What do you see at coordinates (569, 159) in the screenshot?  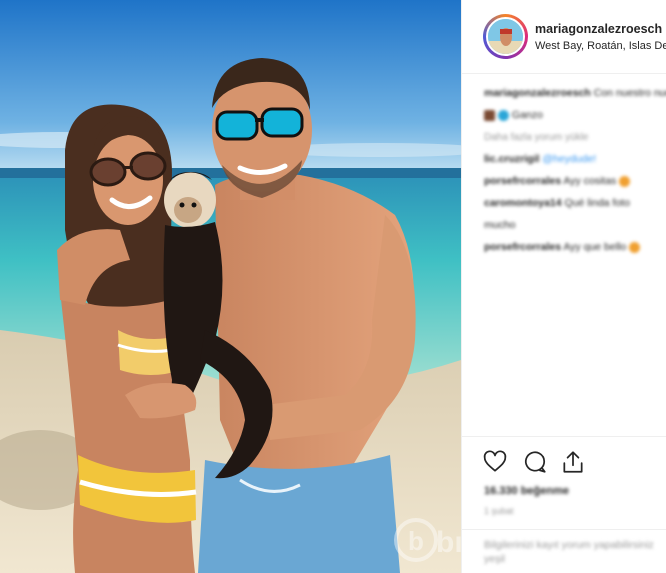 I see `comment-mention: @heydude!` at bounding box center [569, 159].